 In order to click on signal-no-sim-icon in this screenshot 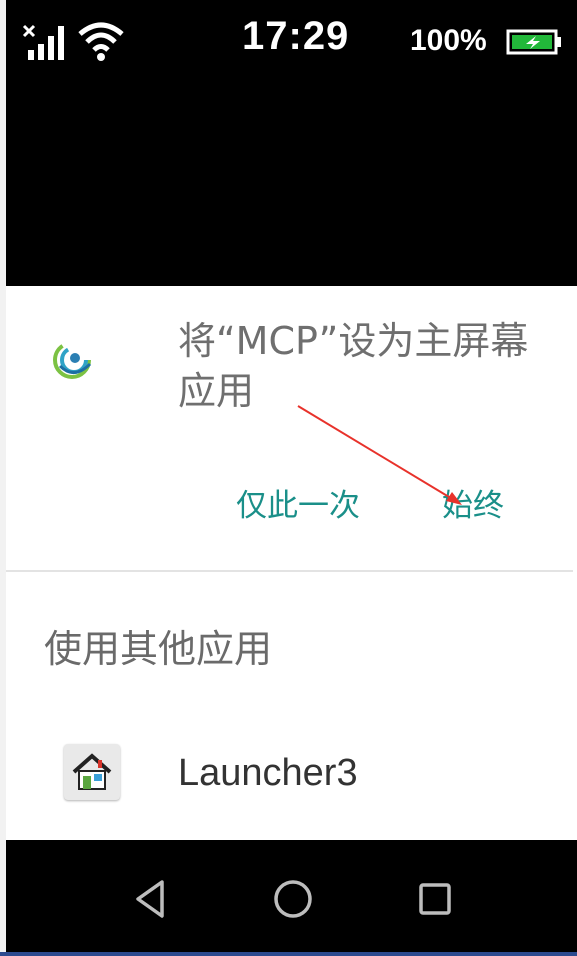, I will do `click(43, 42)`.